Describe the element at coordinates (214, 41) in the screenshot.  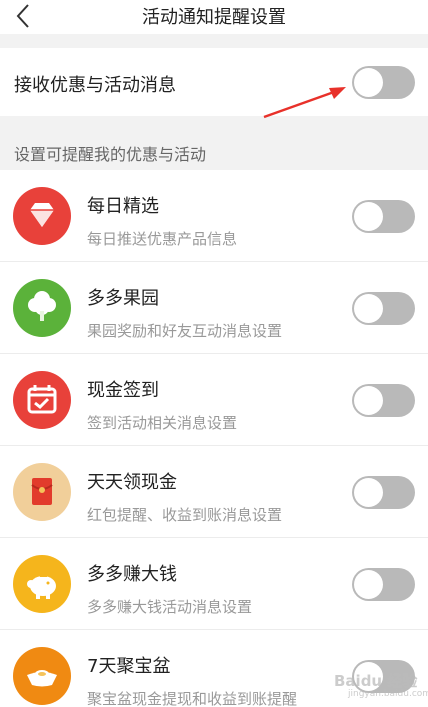
I see `spacer` at that location.